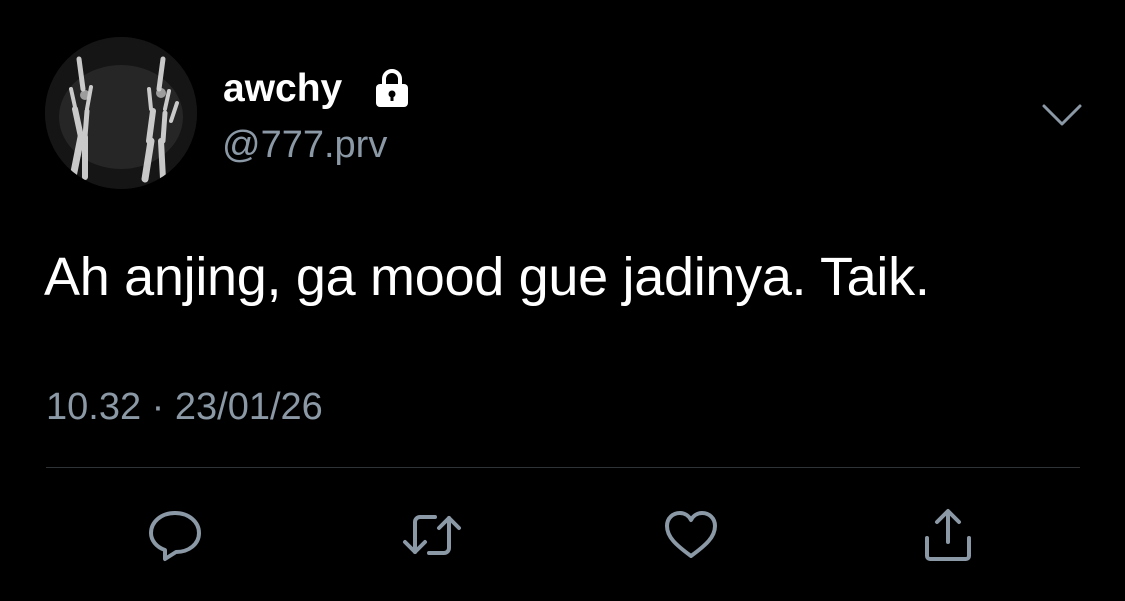 This screenshot has width=1125, height=601. Describe the element at coordinates (184, 407) in the screenshot. I see `tweet-timestamp: 10.32 · 23/01/26` at that location.